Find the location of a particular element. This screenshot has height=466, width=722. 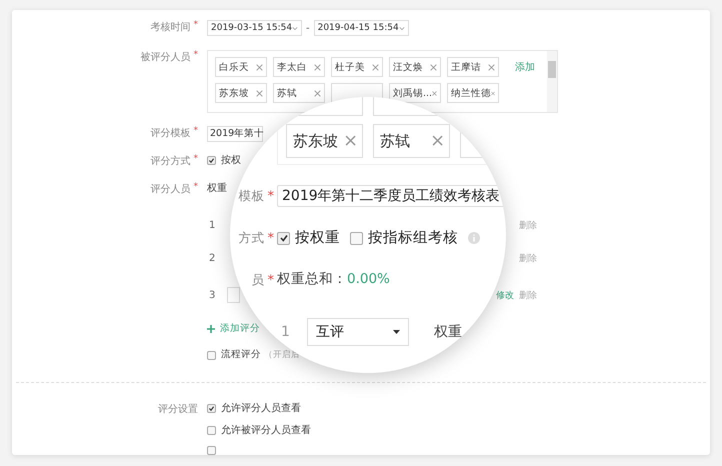

field-label: 考核时间 is located at coordinates (170, 28).